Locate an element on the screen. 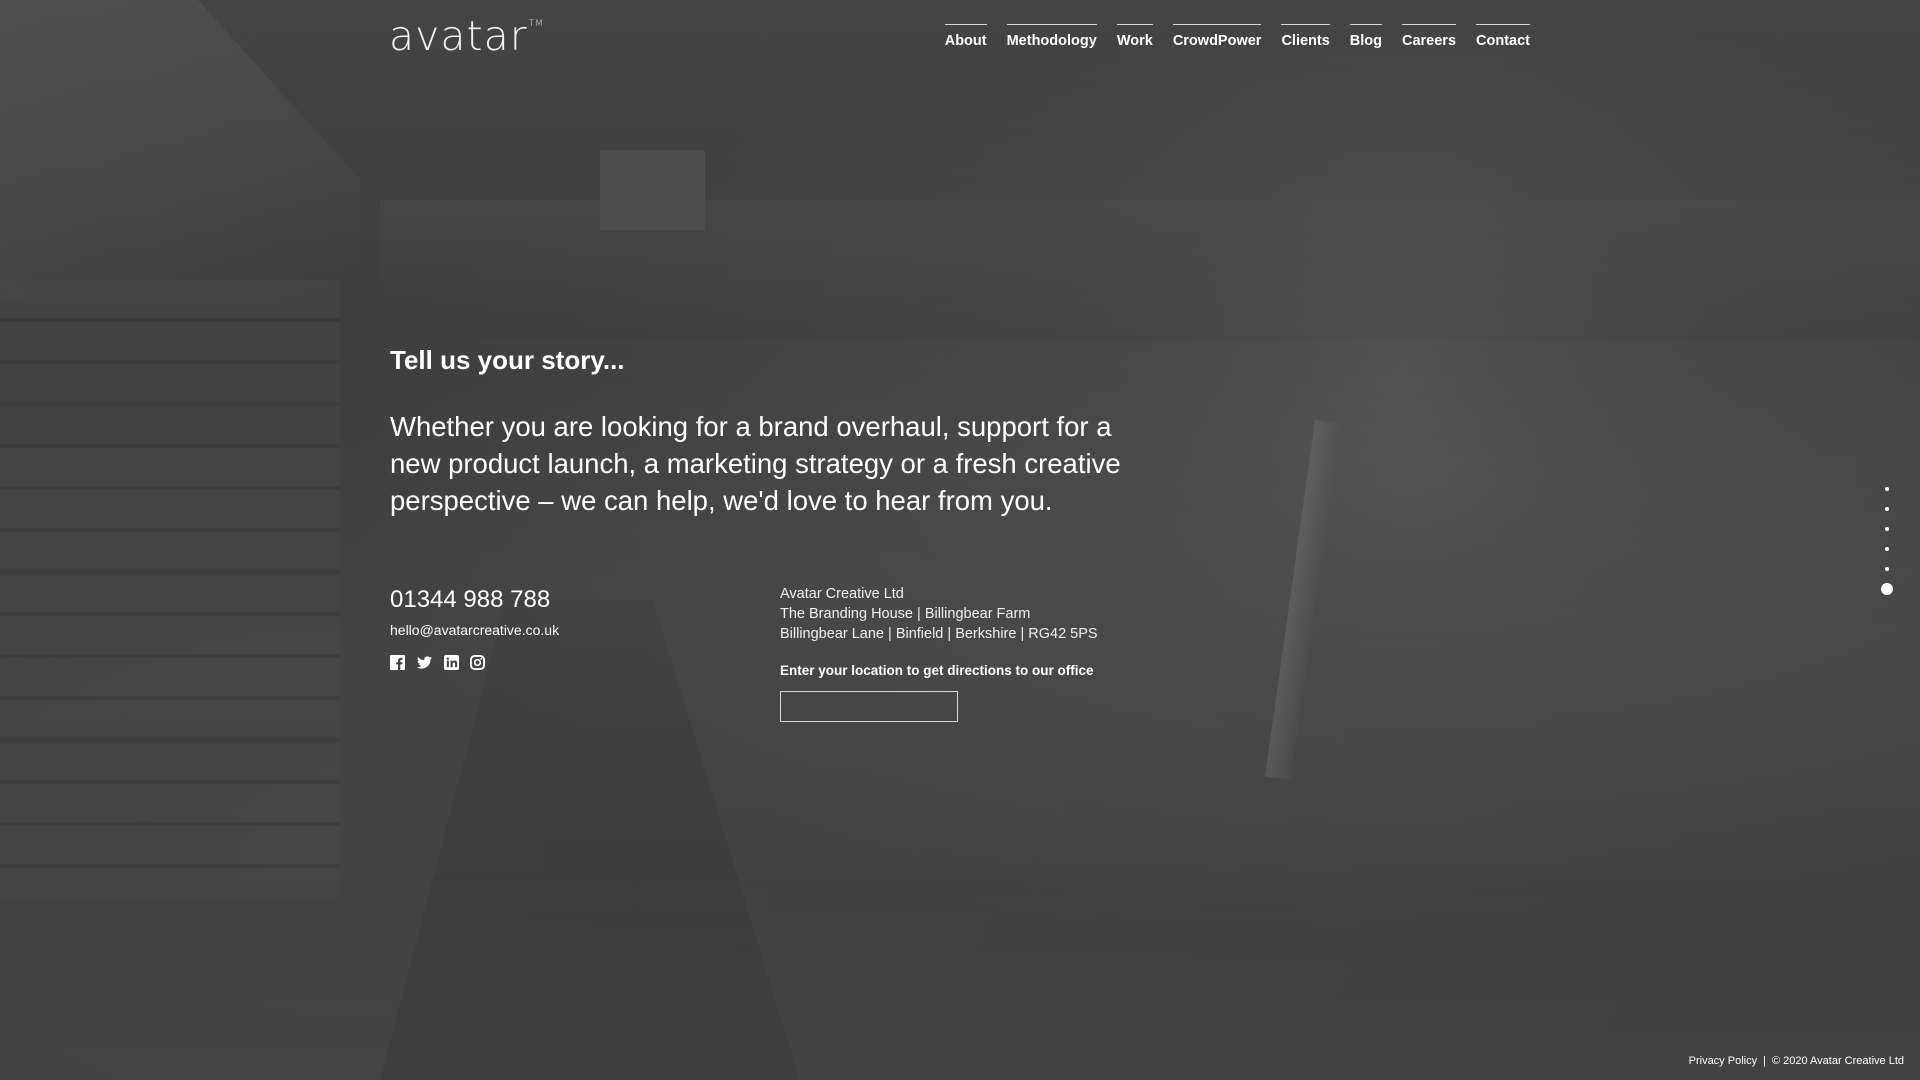 This screenshot has width=1920, height=1080. nav-item-clients: Clients is located at coordinates (1305, 36).